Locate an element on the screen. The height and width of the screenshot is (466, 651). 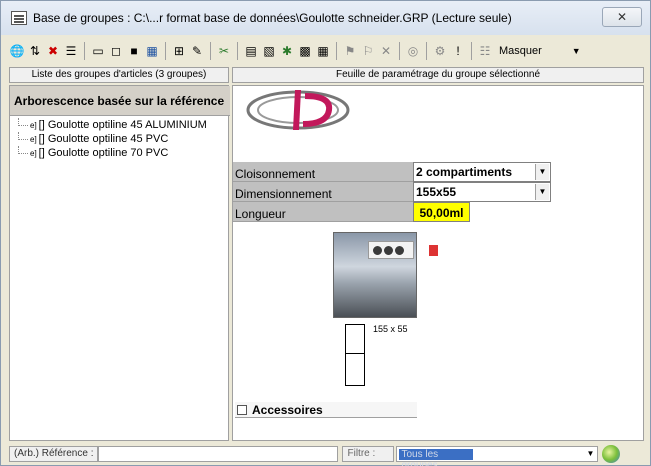
circle-icon: ◎ is located at coordinates (413, 51).